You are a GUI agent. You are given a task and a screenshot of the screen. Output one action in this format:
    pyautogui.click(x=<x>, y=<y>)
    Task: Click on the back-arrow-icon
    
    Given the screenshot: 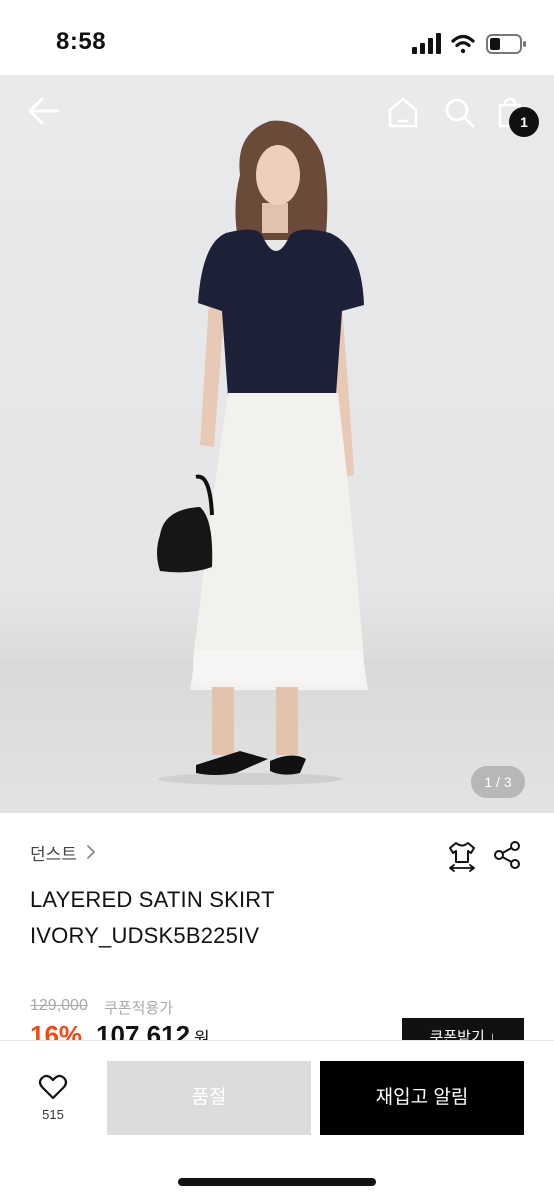 What is the action you would take?
    pyautogui.click(x=44, y=111)
    